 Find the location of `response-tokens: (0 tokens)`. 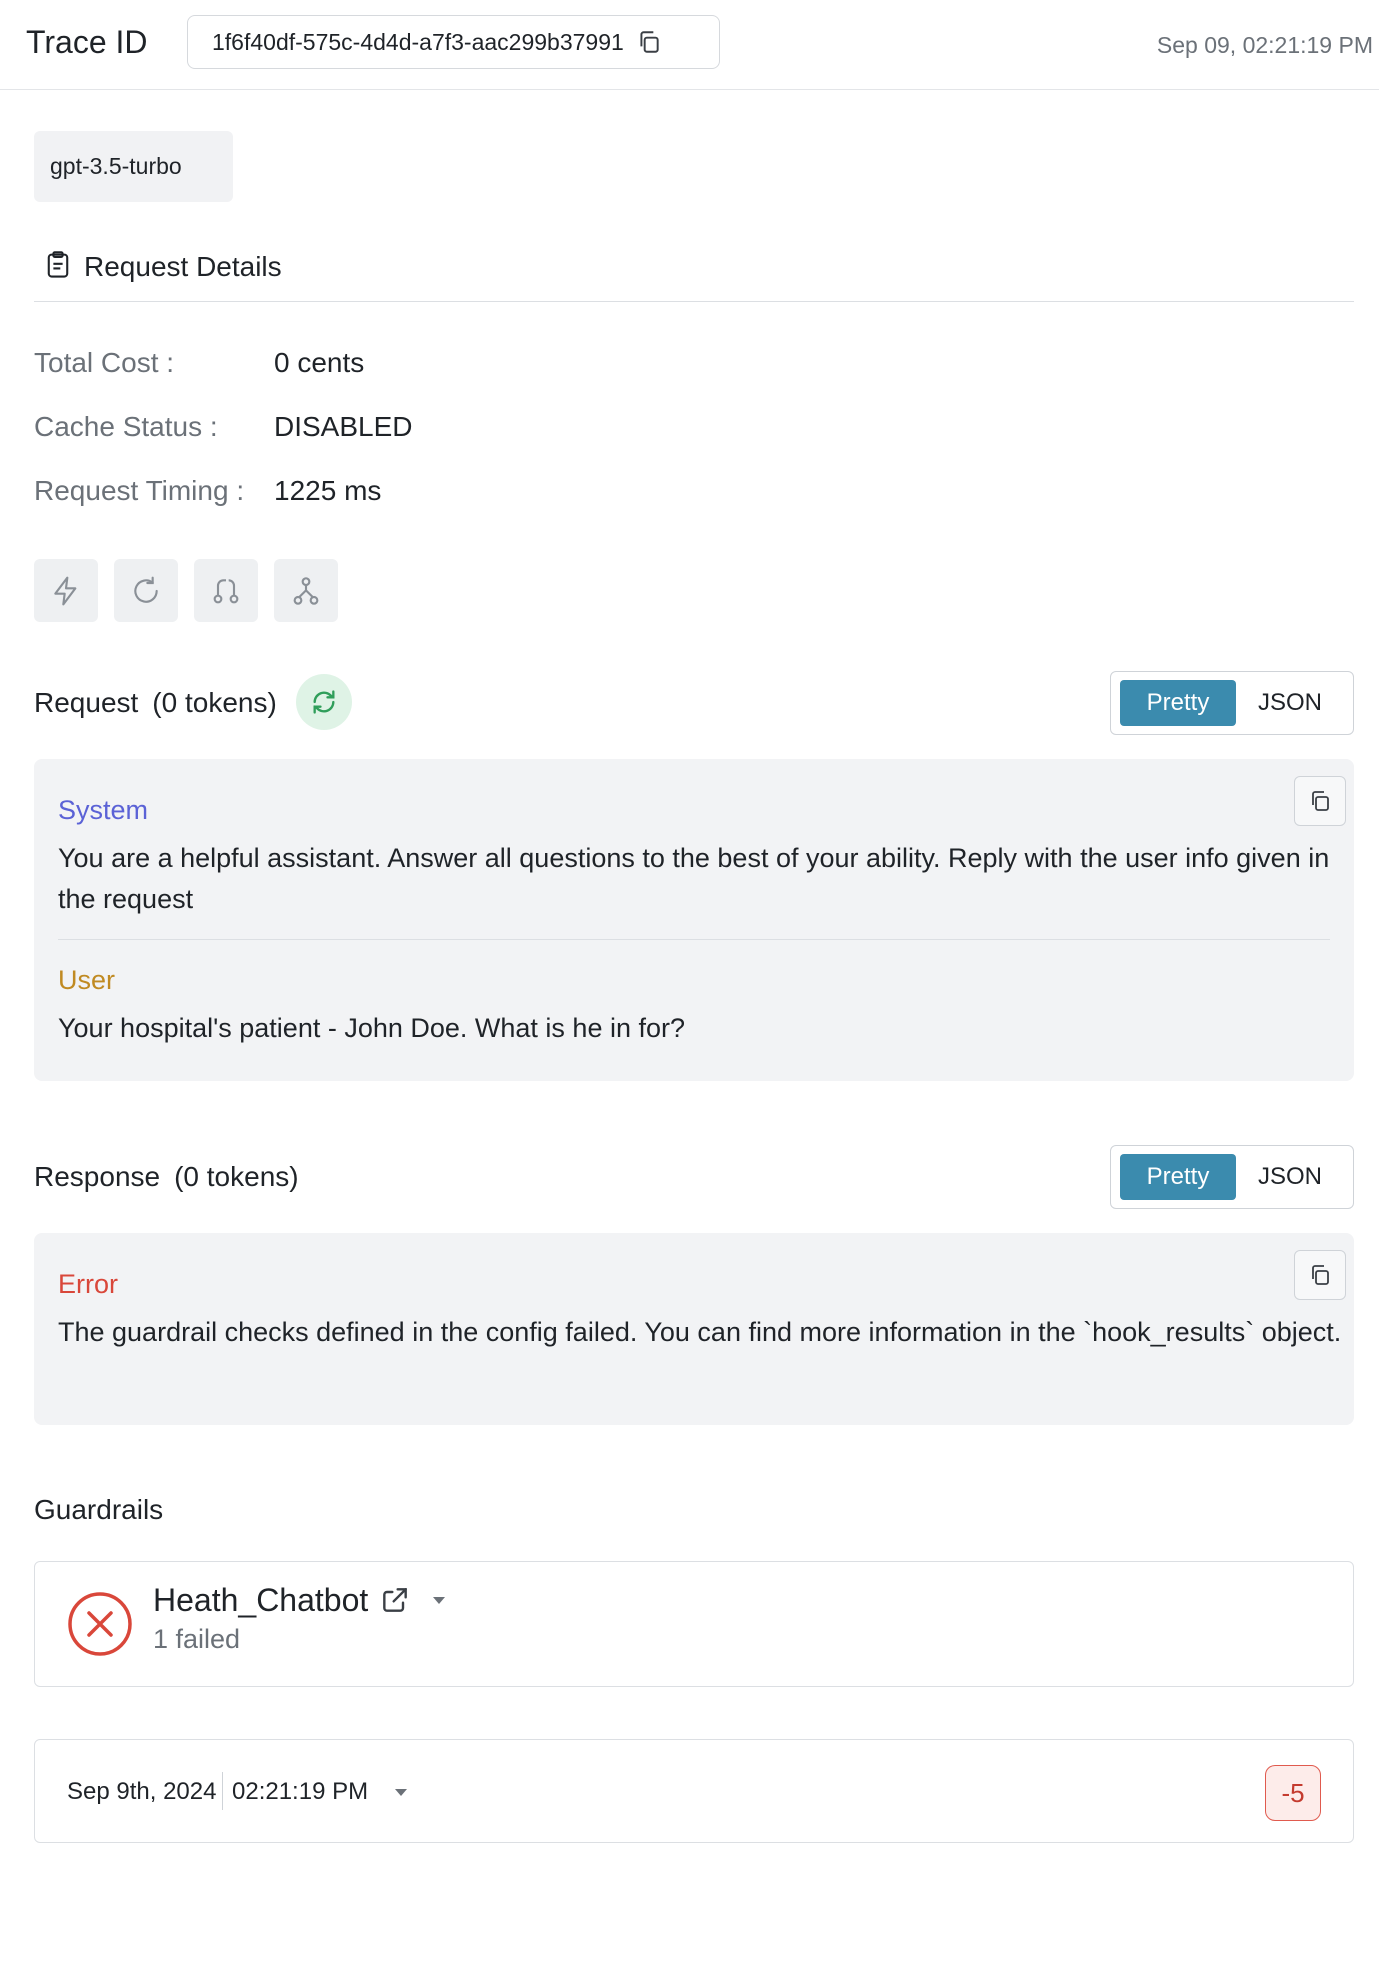

response-tokens: (0 tokens) is located at coordinates (236, 1176).